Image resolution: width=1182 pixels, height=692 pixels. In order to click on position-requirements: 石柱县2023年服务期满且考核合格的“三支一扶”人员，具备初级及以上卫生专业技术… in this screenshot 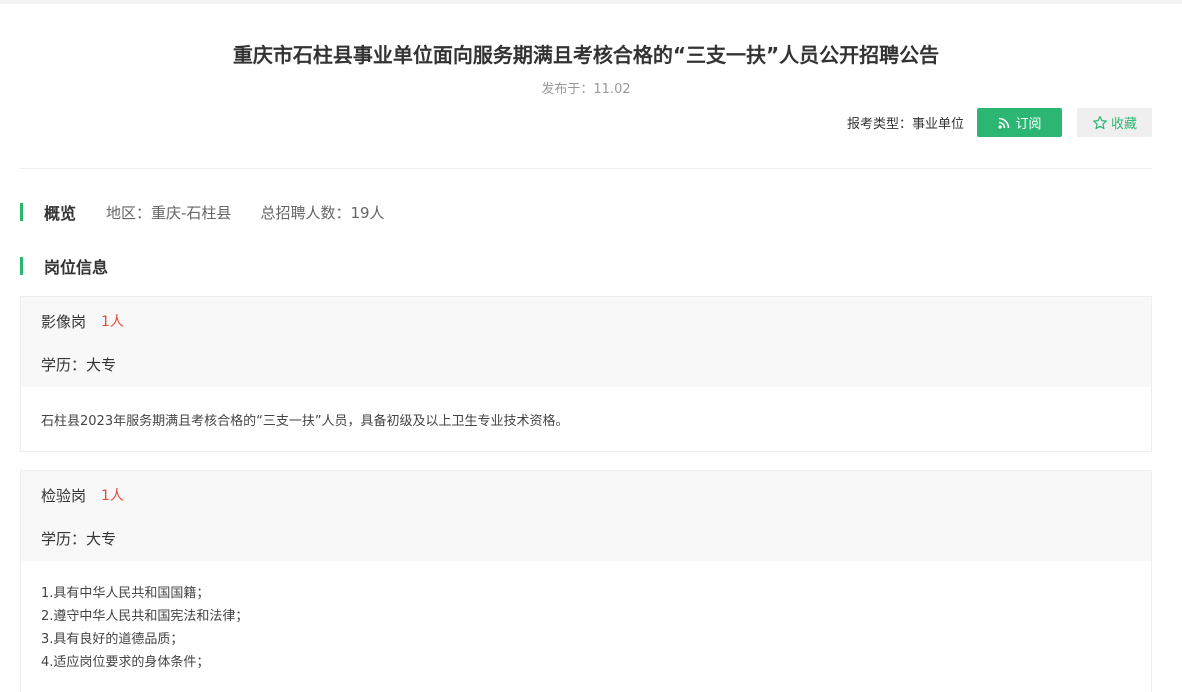, I will do `click(586, 419)`.